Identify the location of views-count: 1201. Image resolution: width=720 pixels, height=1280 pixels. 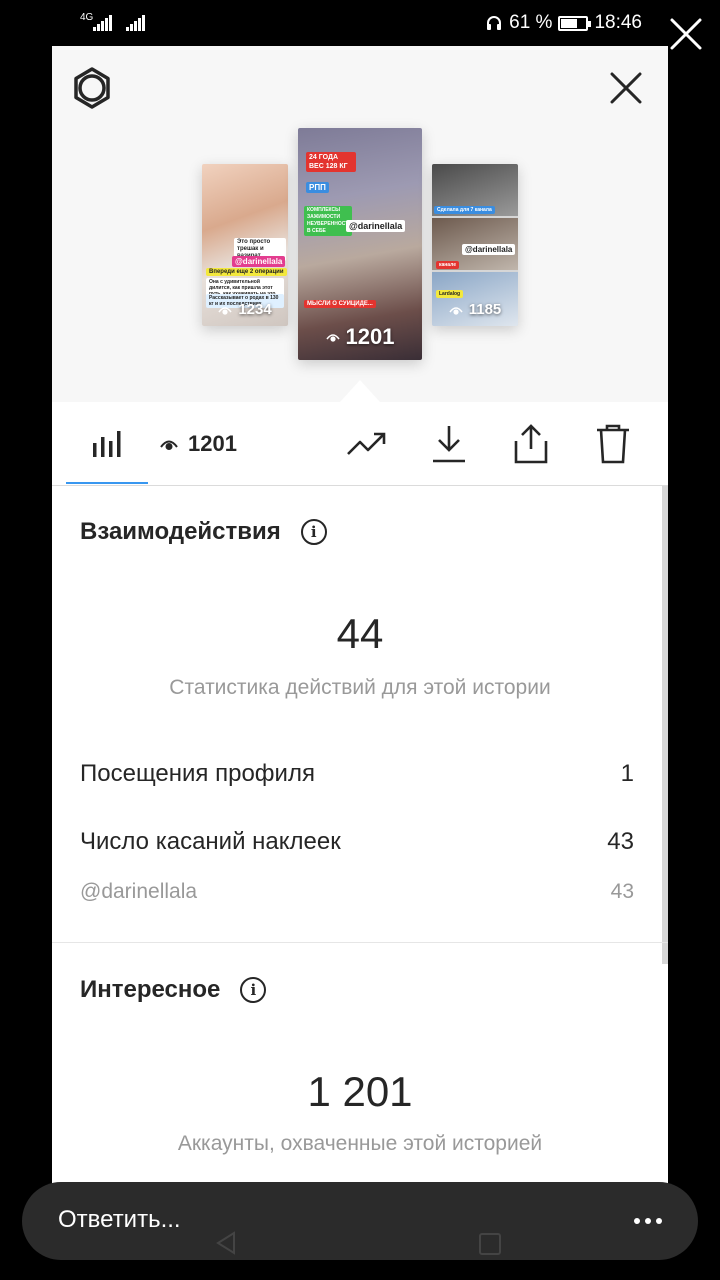
(212, 443).